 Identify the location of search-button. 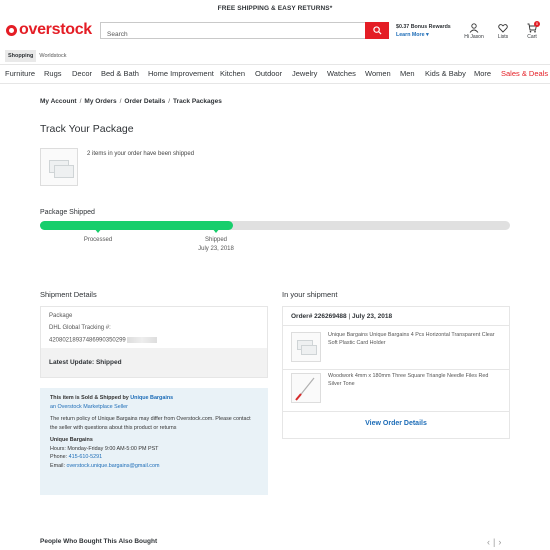
(377, 30).